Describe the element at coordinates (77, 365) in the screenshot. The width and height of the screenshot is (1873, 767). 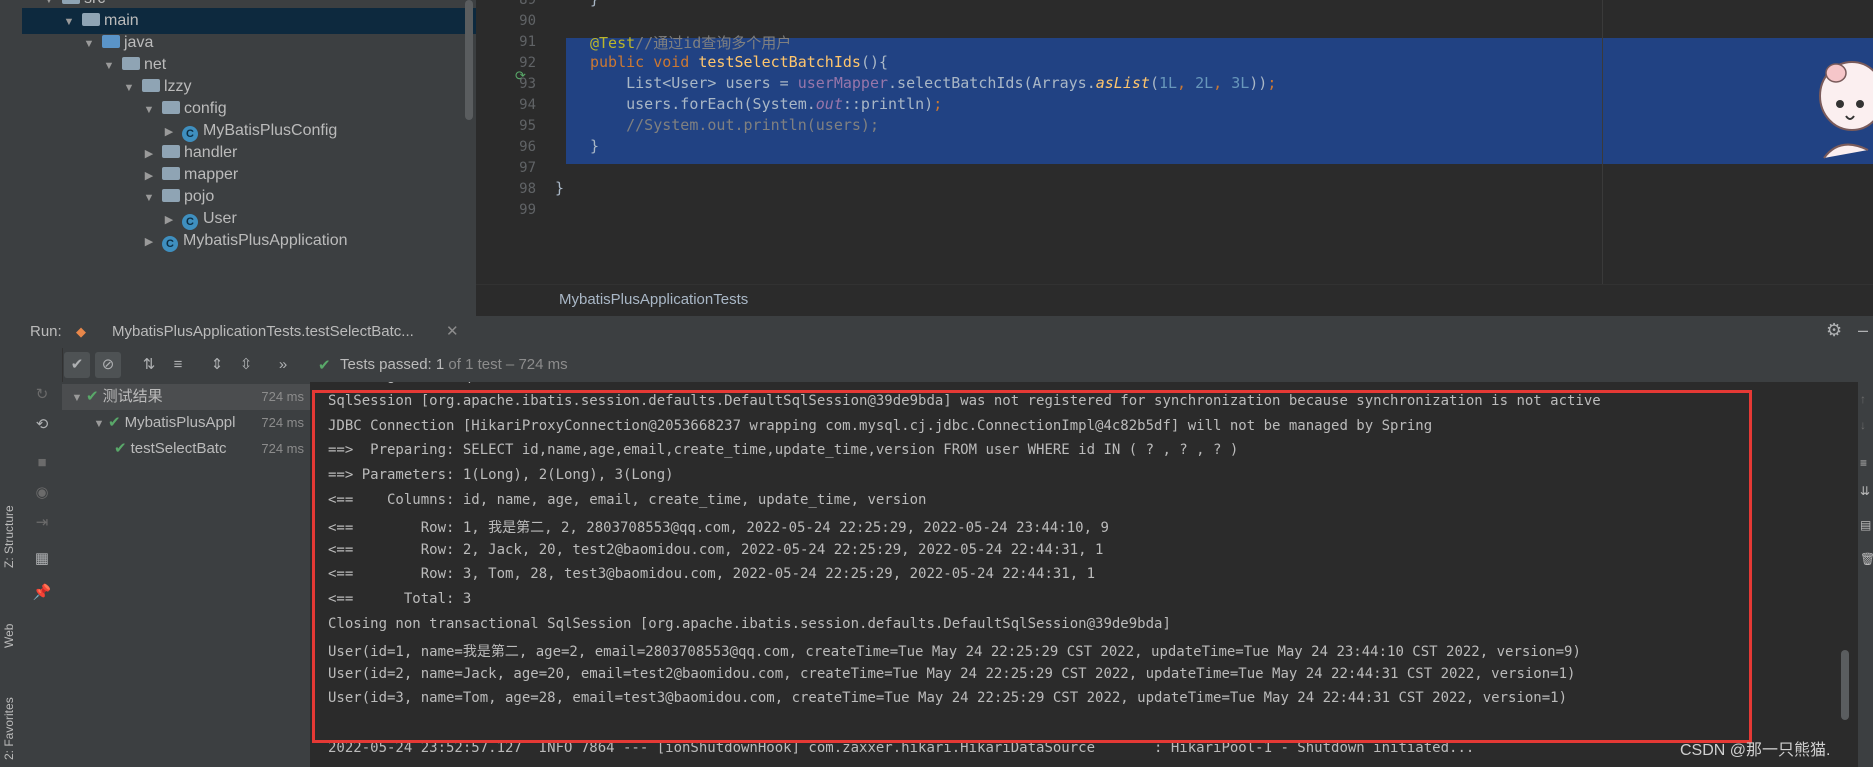
I see `show-passed-icon: ✔` at that location.